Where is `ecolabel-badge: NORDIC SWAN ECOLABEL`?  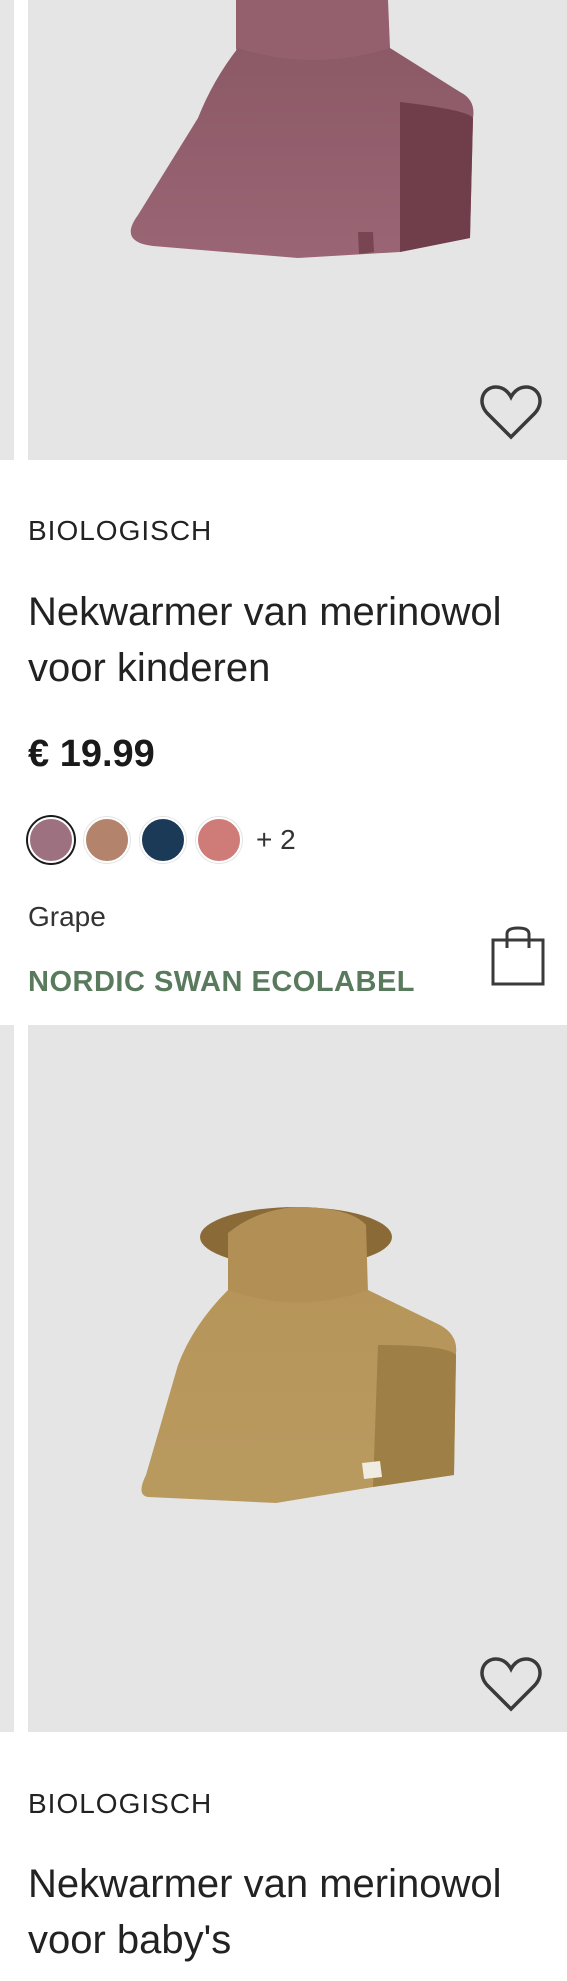
ecolabel-badge: NORDIC SWAN ECOLABEL is located at coordinates (221, 982).